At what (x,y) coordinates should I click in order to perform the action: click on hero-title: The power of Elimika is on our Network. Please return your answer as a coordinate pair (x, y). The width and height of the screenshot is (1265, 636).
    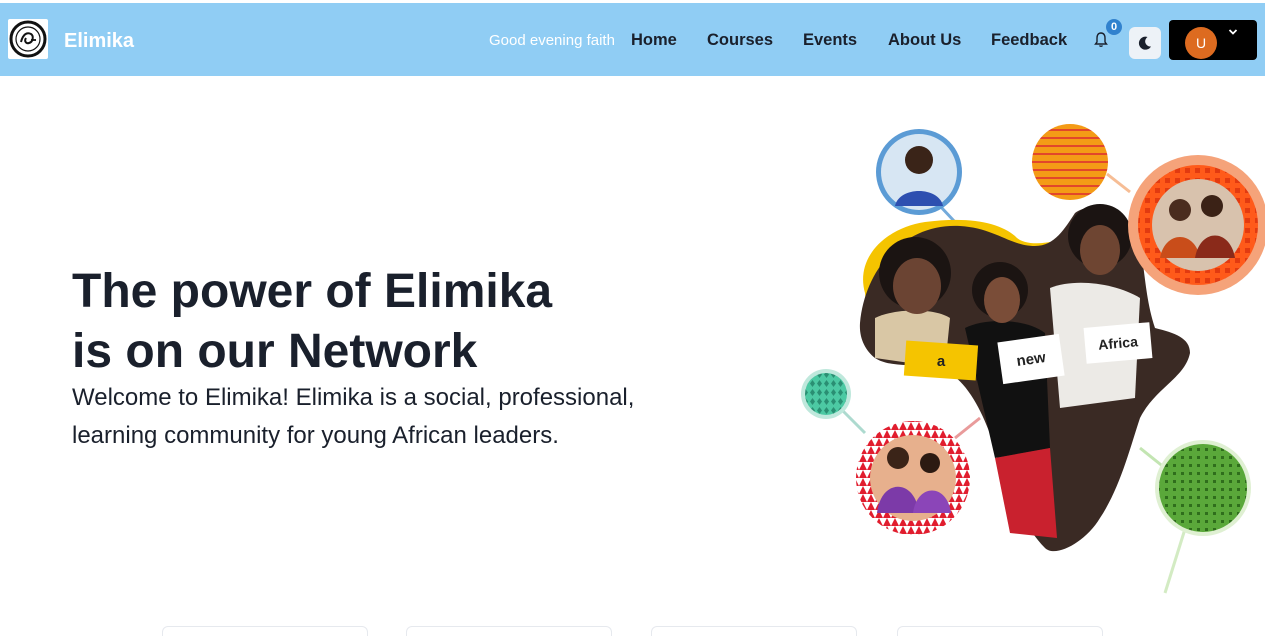
    Looking at the image, I should click on (382, 322).